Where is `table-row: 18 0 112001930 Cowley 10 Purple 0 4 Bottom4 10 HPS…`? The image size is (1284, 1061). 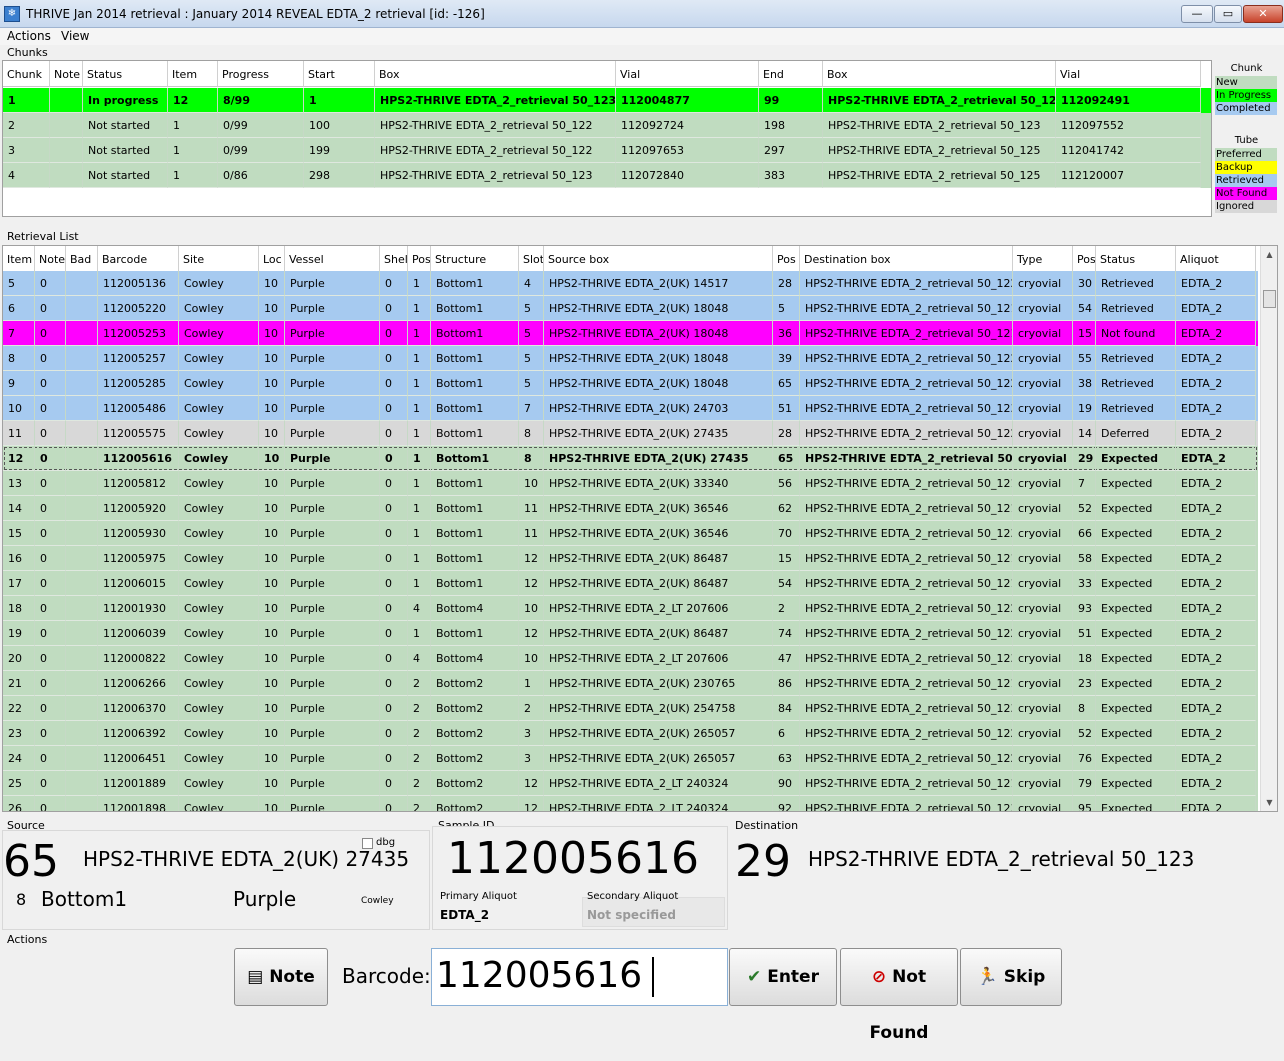 table-row: 18 0 112001930 Cowley 10 Purple 0 4 Bottom4 10 HPS… is located at coordinates (630, 608).